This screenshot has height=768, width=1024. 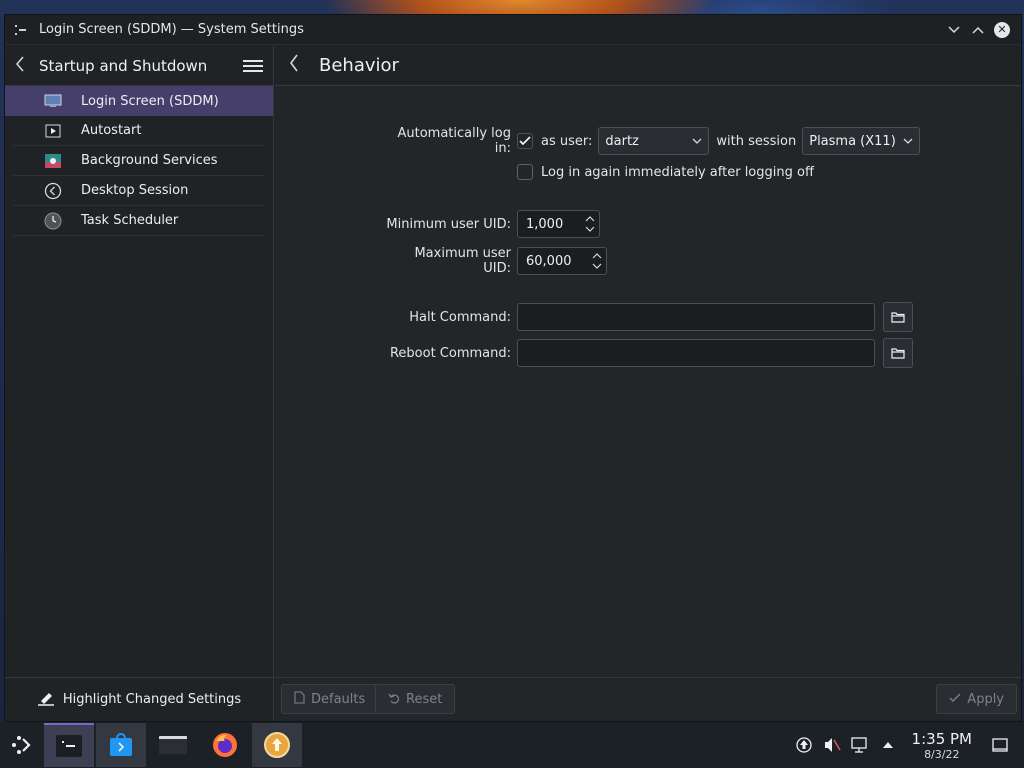 I want to click on volume-muted-icon, so click(x=832, y=745).